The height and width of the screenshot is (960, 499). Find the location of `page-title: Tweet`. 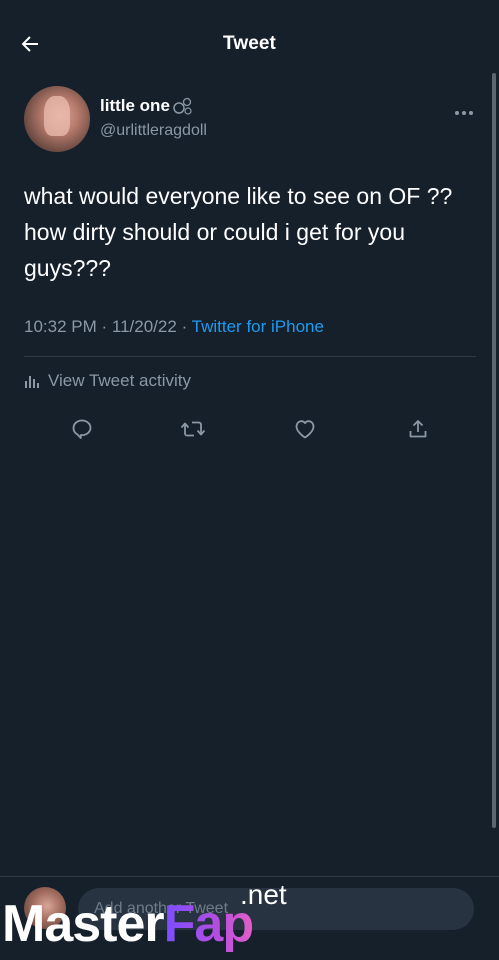

page-title: Tweet is located at coordinates (249, 43).